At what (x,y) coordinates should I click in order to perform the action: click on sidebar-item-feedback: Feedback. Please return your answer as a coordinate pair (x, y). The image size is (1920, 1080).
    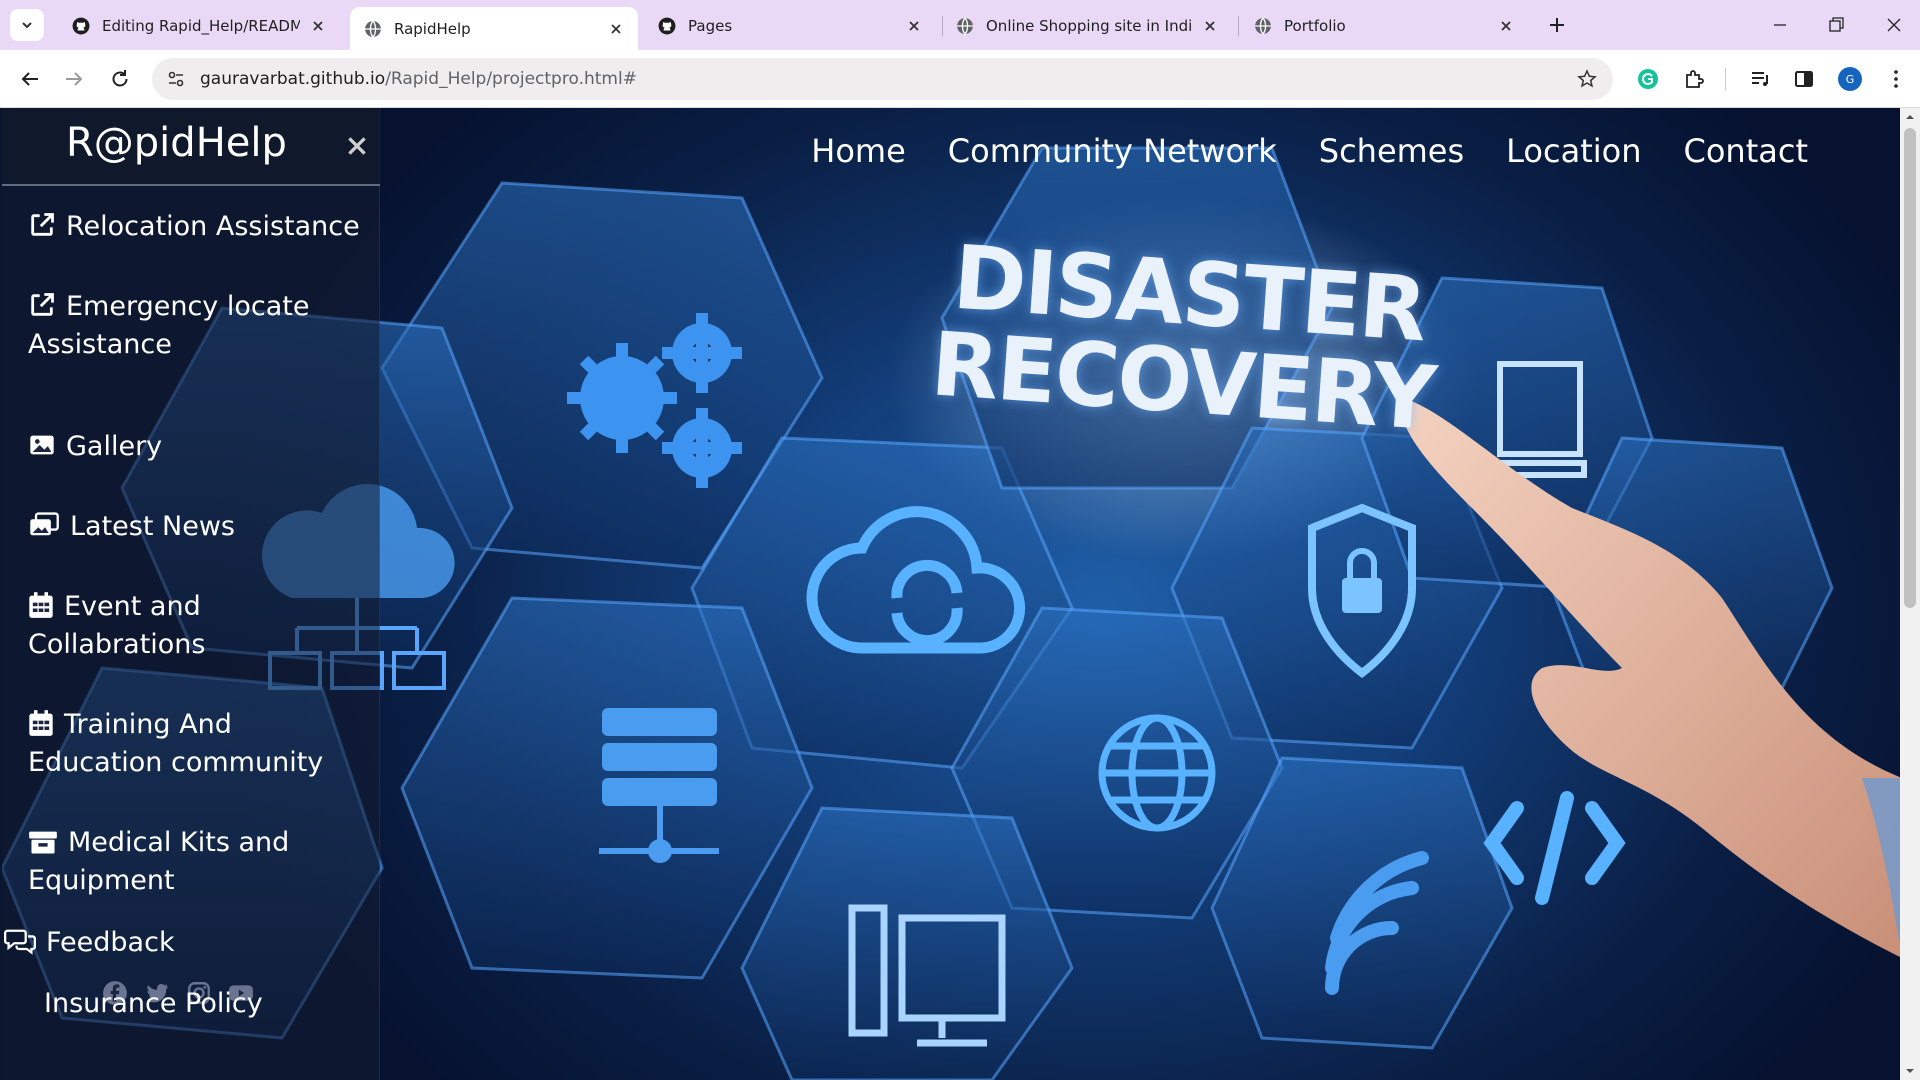
    Looking at the image, I should click on (174, 943).